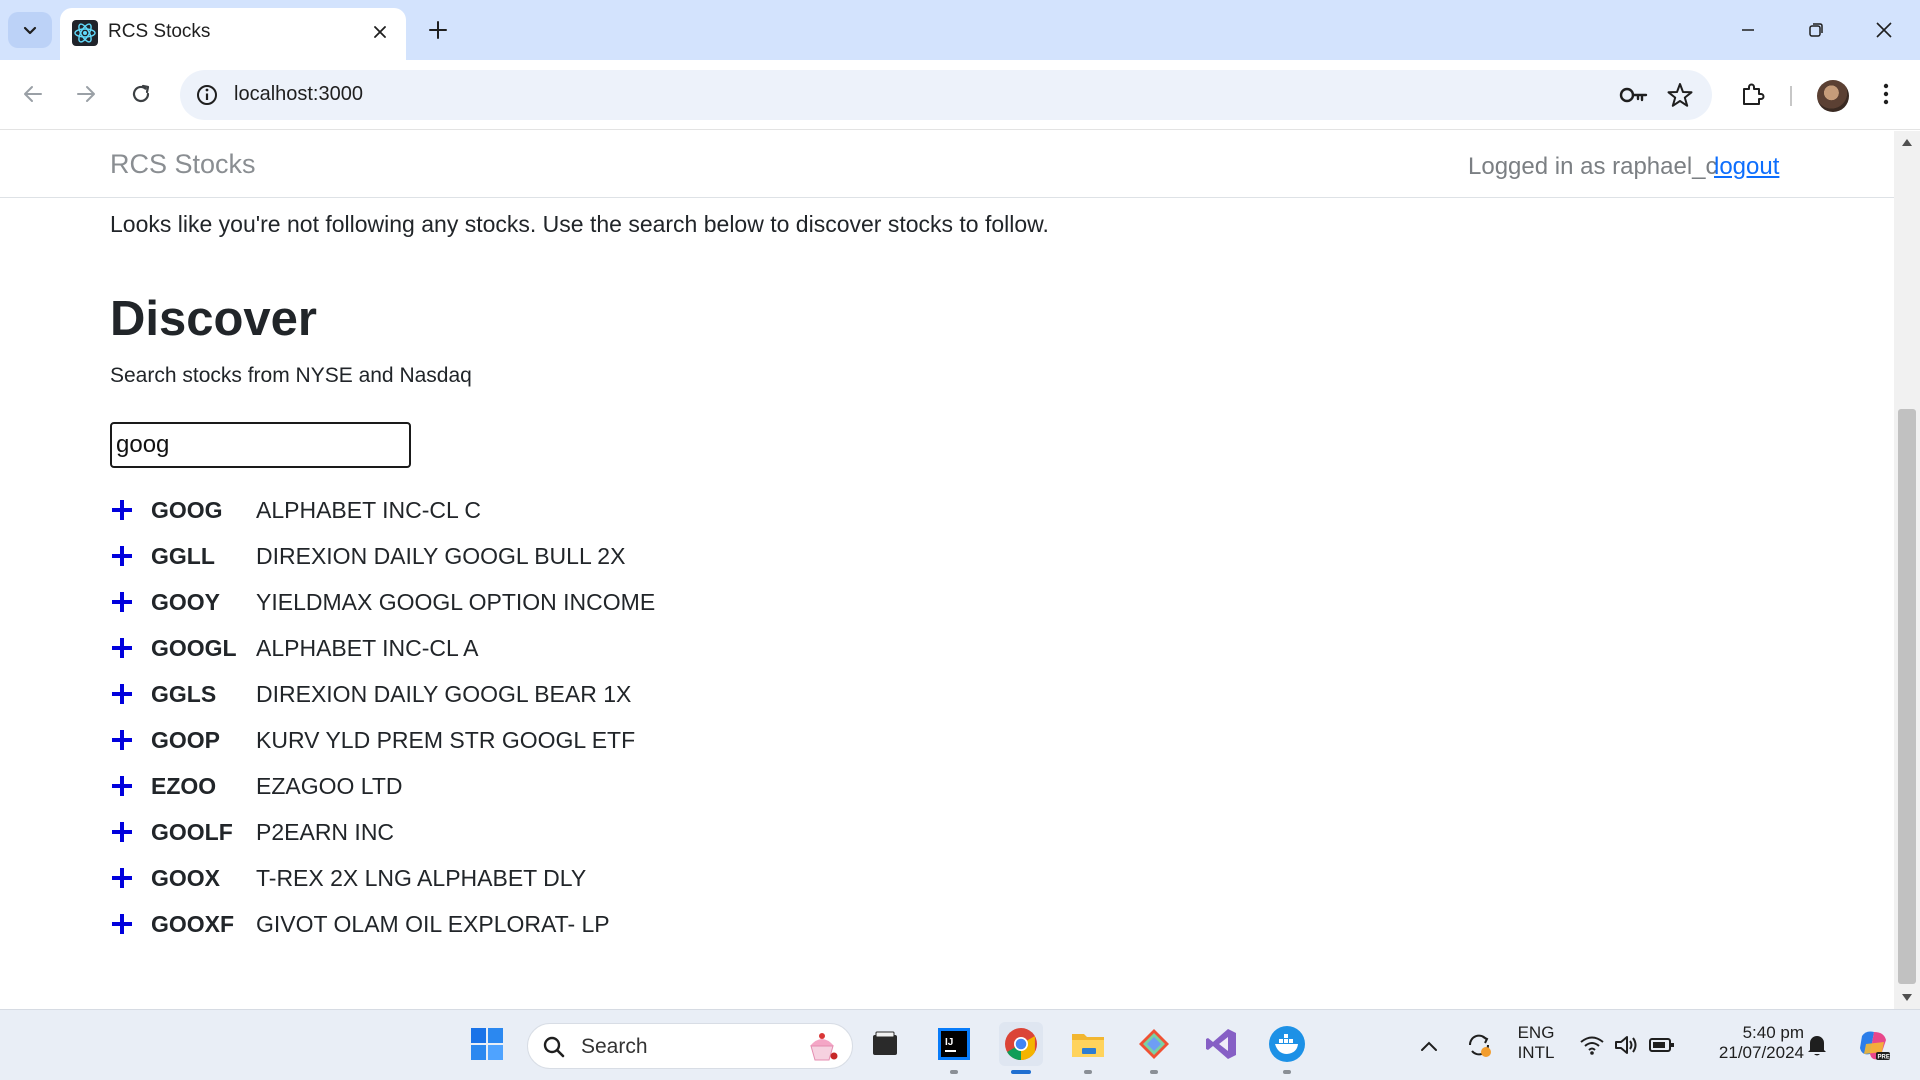 The image size is (1920, 1080). I want to click on close-window-button, so click(1884, 30).